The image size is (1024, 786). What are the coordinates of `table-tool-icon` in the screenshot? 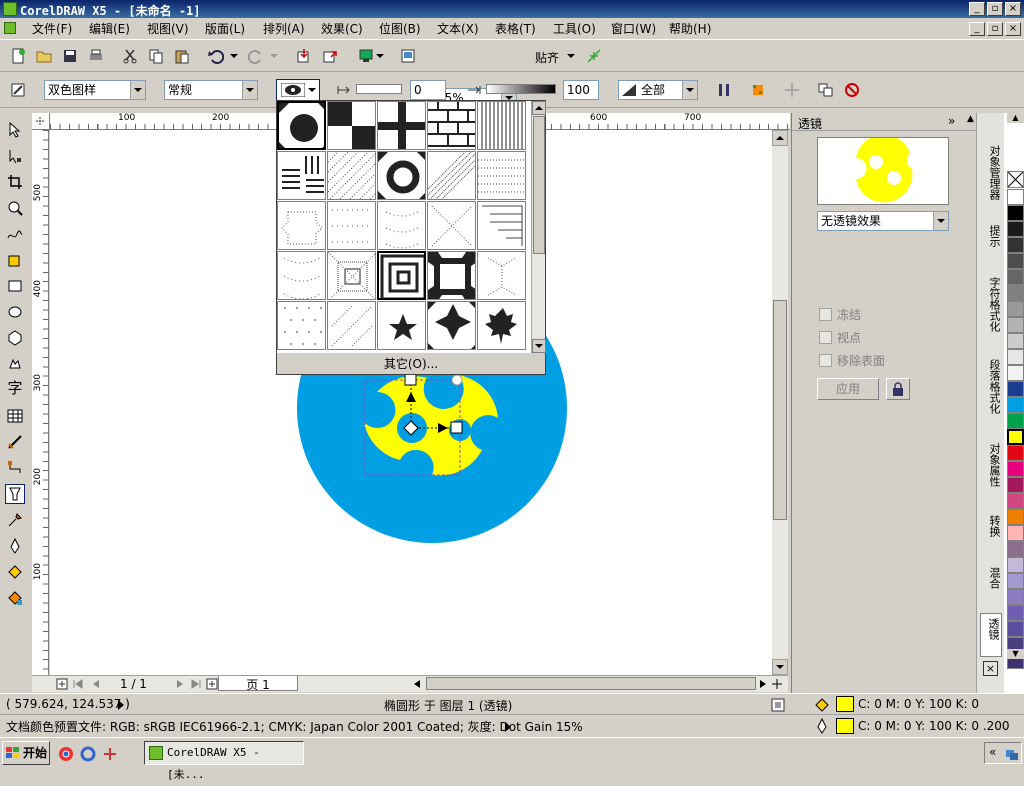 It's located at (15, 416).